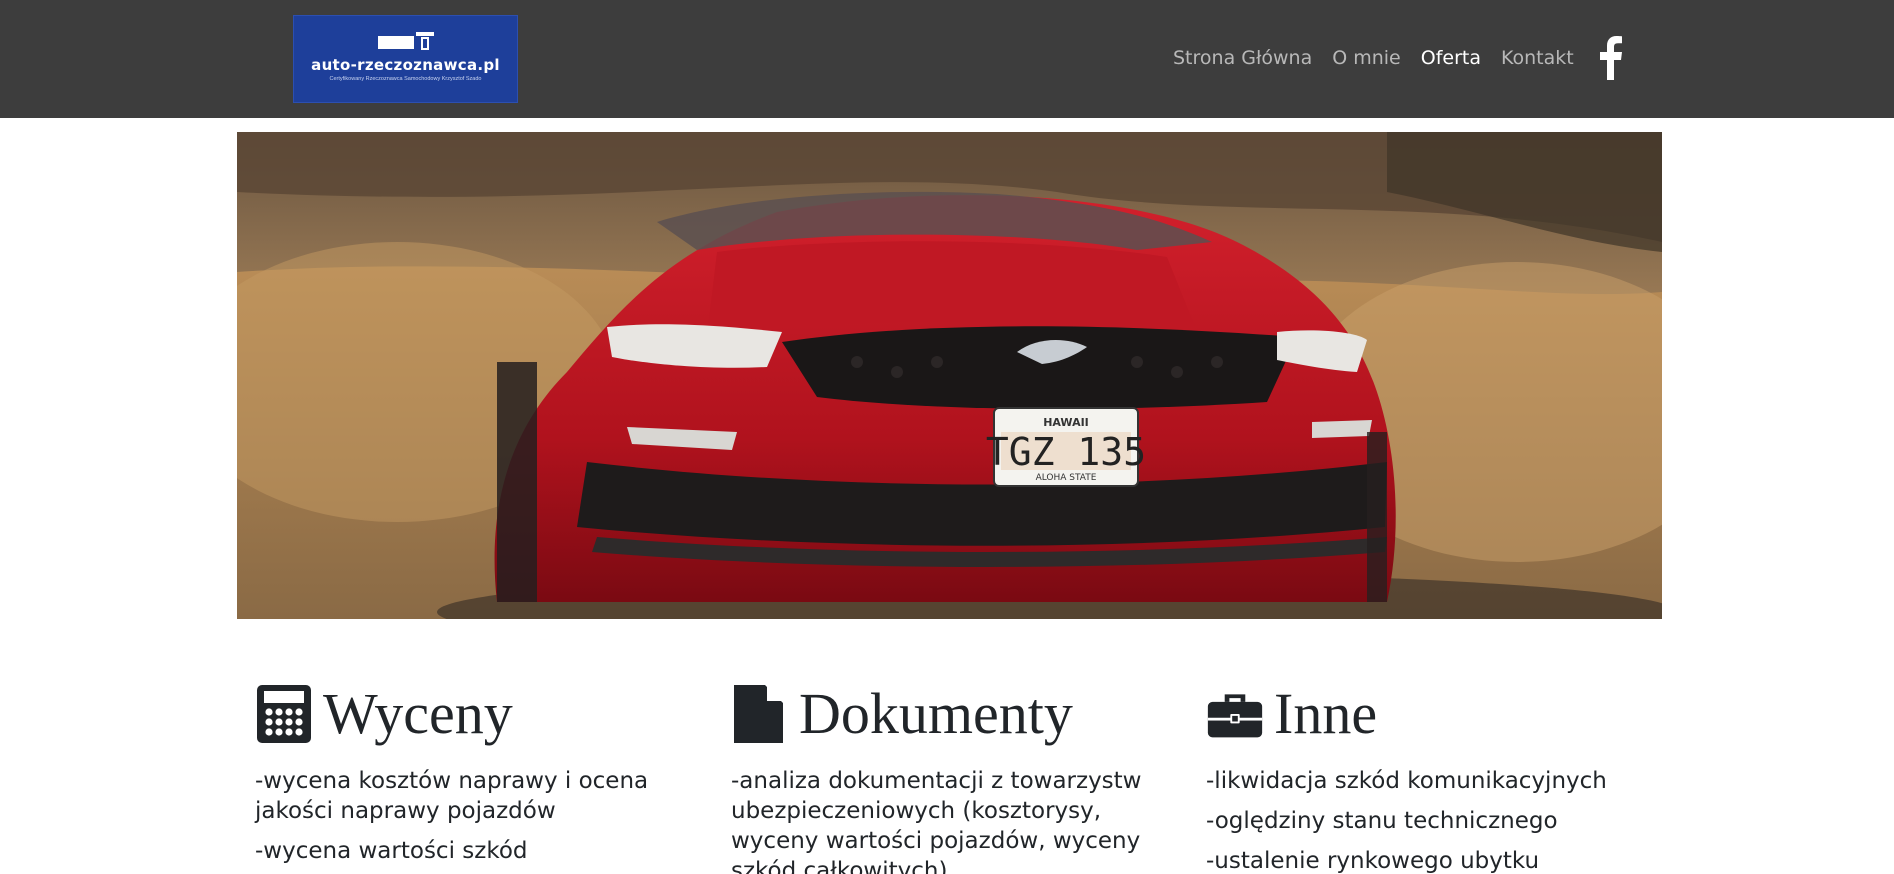 This screenshot has width=1894, height=874. I want to click on plate-state: HAWAII, so click(1066, 422).